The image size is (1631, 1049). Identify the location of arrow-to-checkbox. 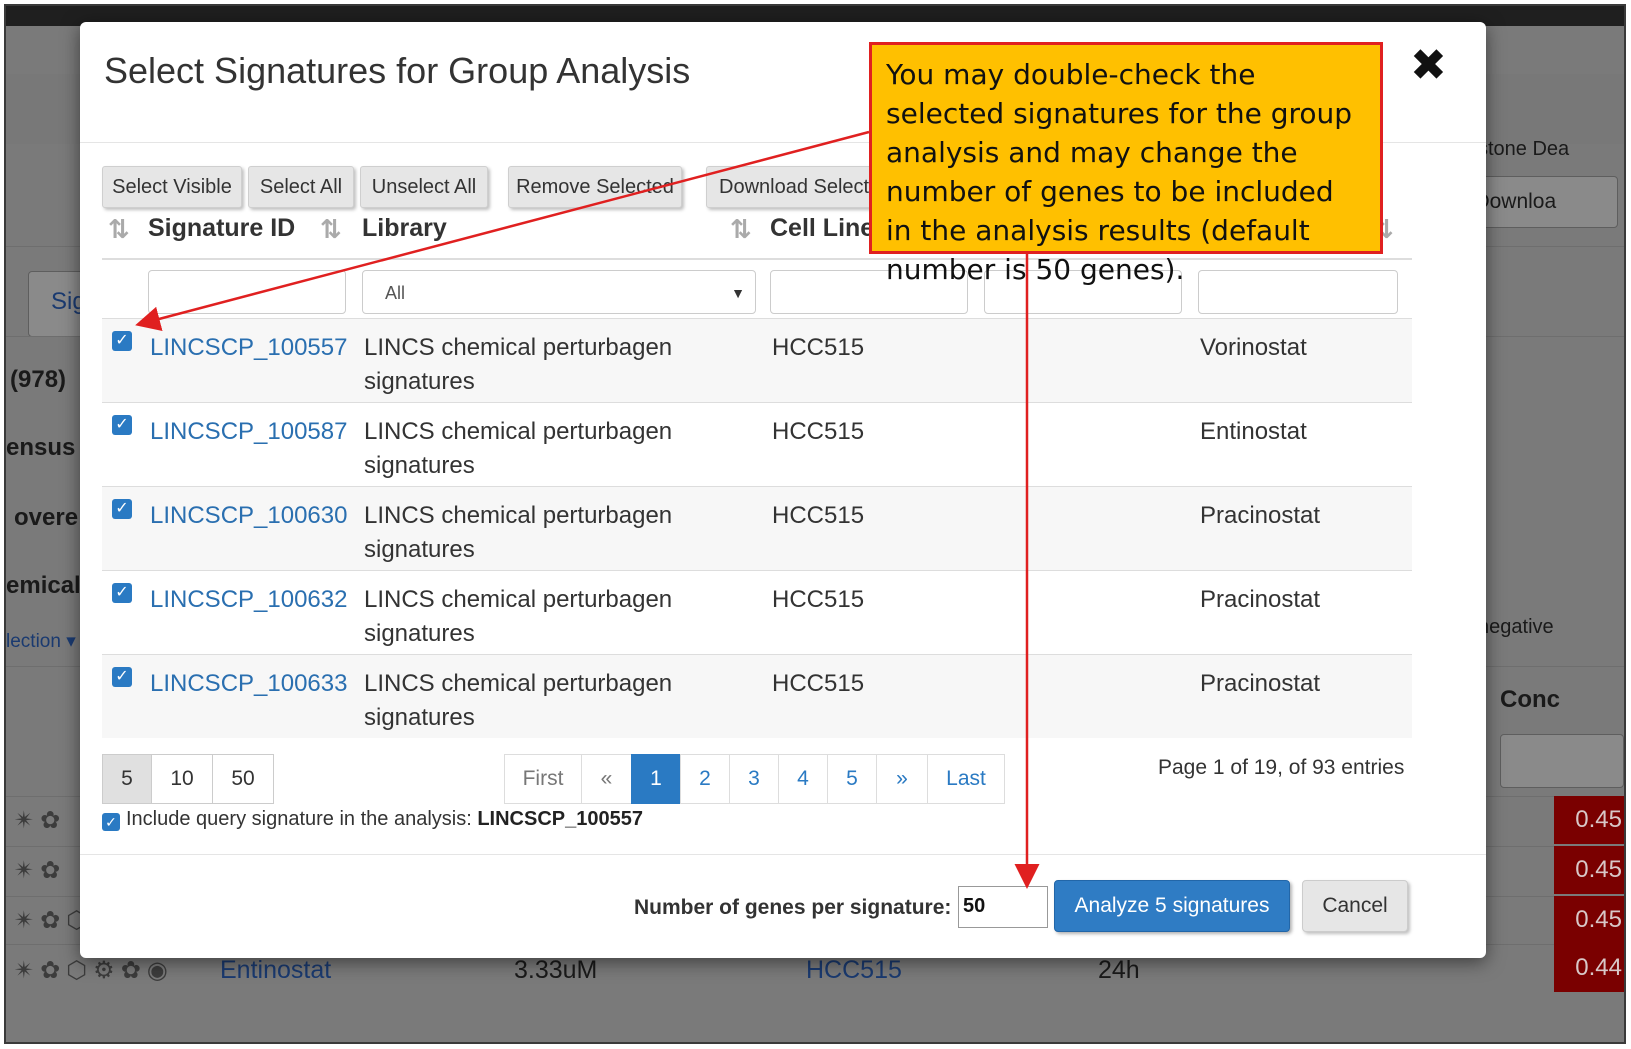
(502, 230).